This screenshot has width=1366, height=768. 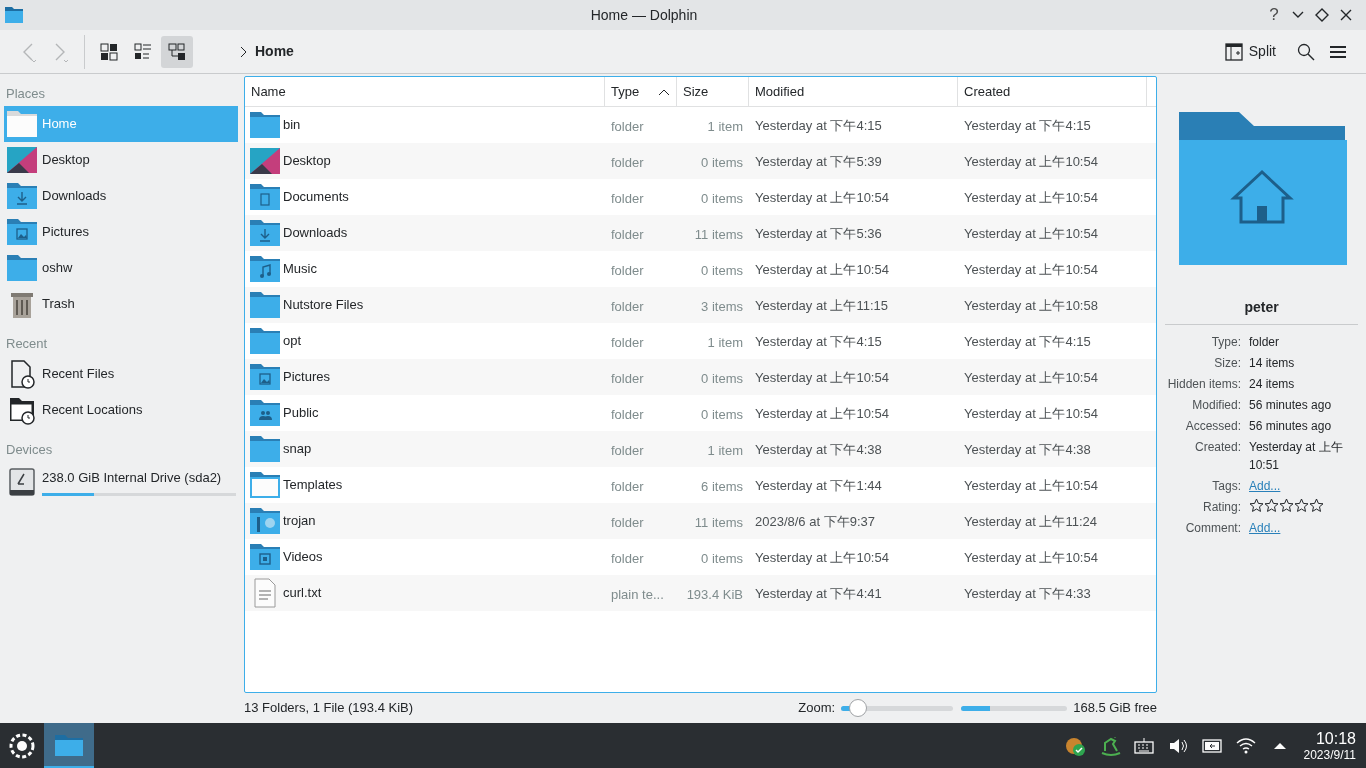 What do you see at coordinates (425, 377) in the screenshot?
I see `file-name-cell: Pictures` at bounding box center [425, 377].